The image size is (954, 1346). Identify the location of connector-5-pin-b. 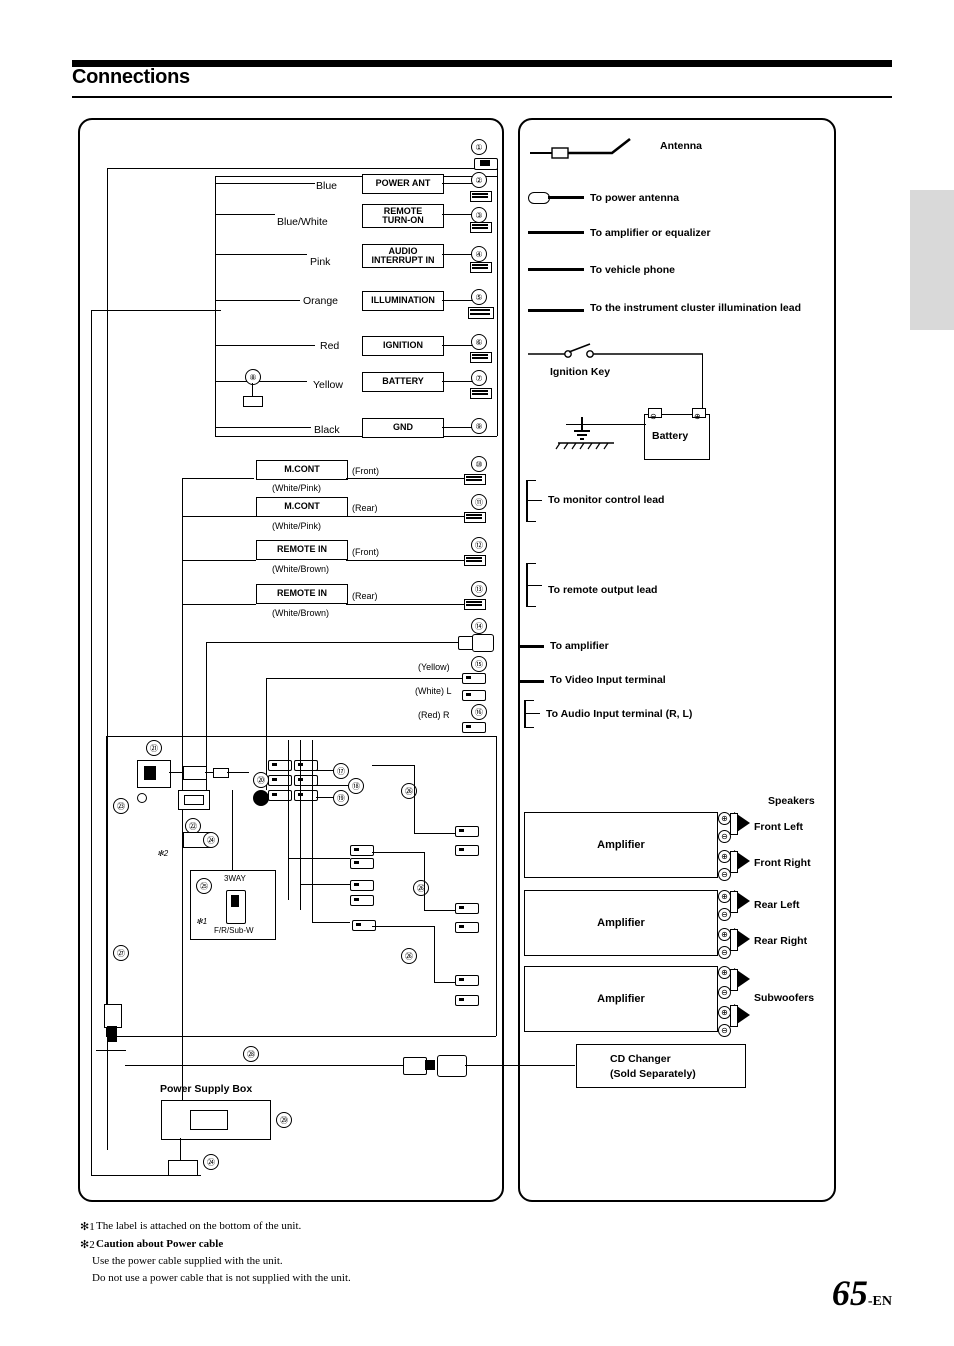
(480, 314).